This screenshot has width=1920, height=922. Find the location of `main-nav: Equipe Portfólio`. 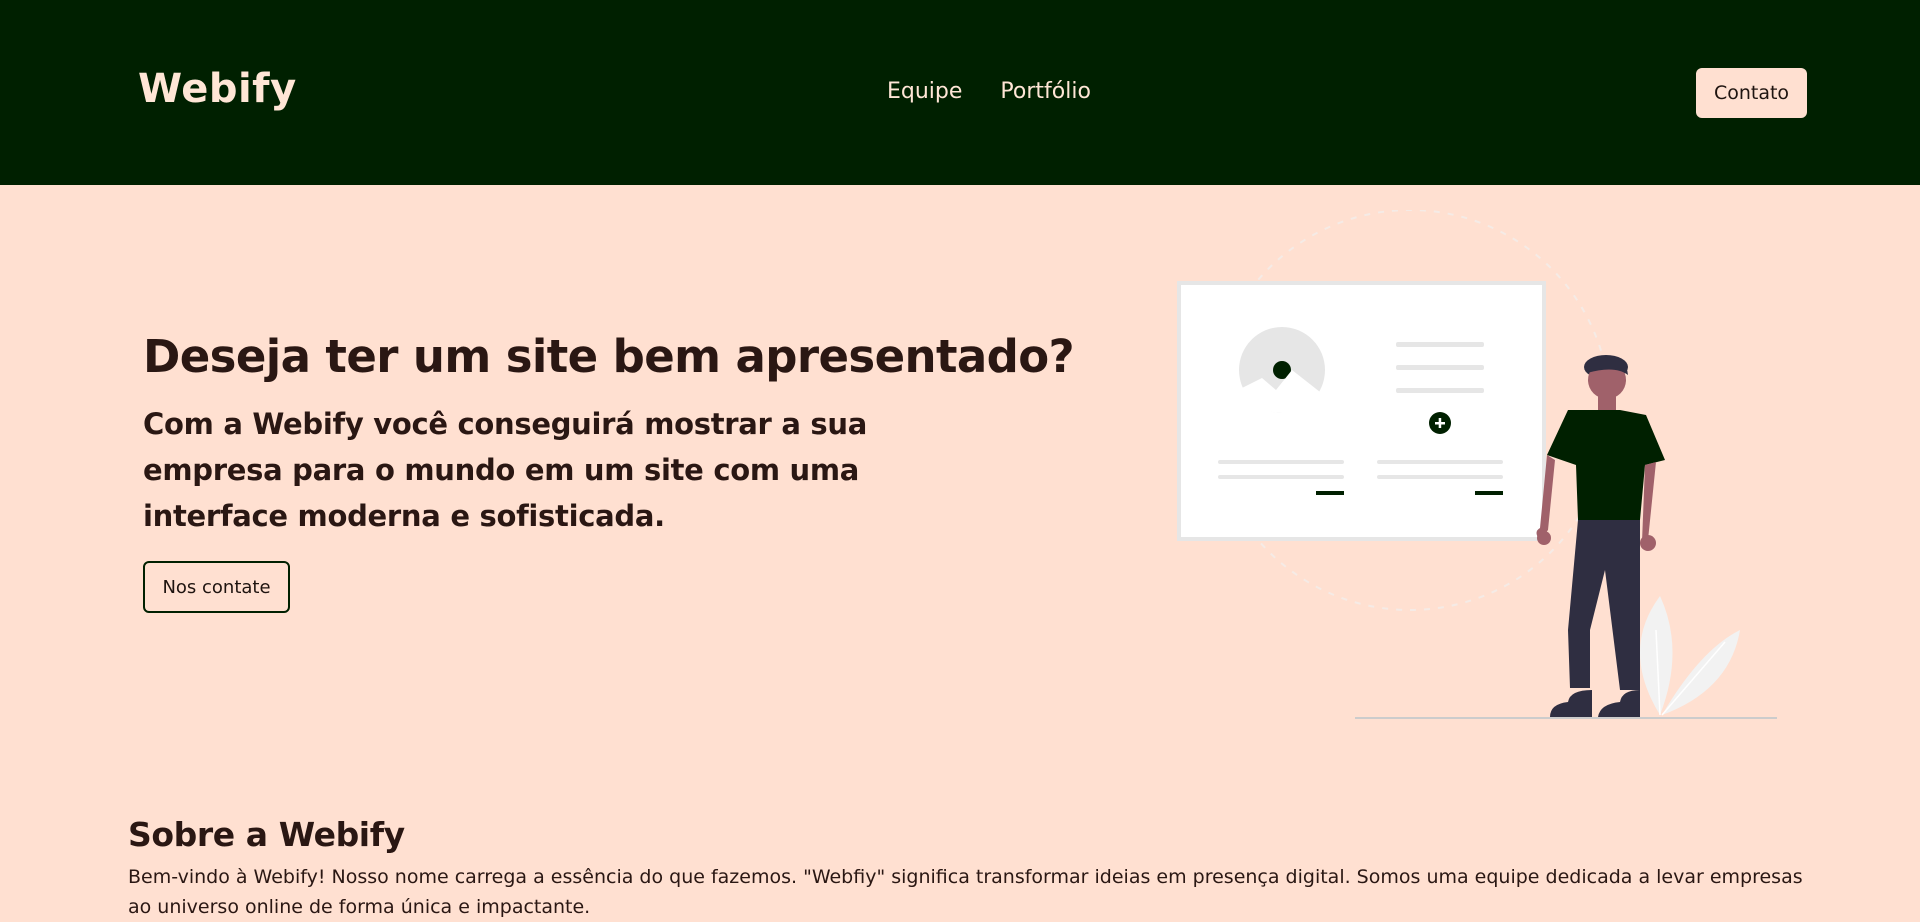

main-nav: Equipe Portfólio is located at coordinates (989, 91).